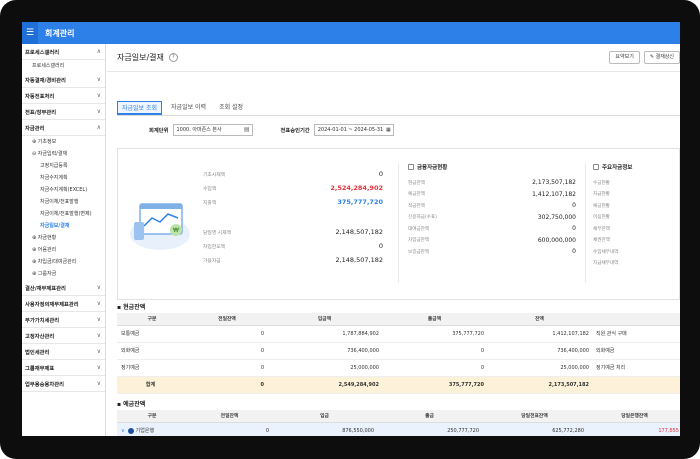 The width and height of the screenshot is (700, 459). I want to click on sidebar-group-label: 법인세관리, so click(37, 352).